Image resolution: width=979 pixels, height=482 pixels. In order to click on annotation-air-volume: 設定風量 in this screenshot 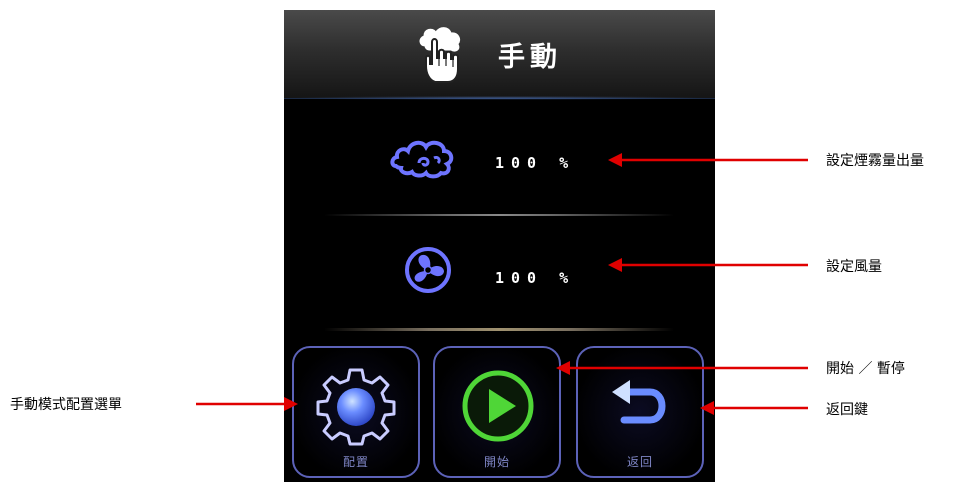, I will do `click(854, 267)`.